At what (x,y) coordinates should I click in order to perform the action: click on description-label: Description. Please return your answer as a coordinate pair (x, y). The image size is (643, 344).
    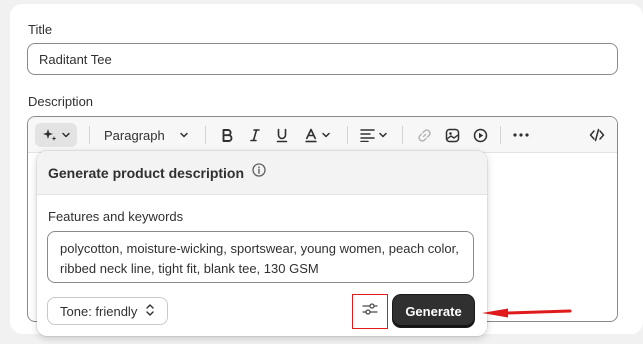
    Looking at the image, I should click on (61, 101).